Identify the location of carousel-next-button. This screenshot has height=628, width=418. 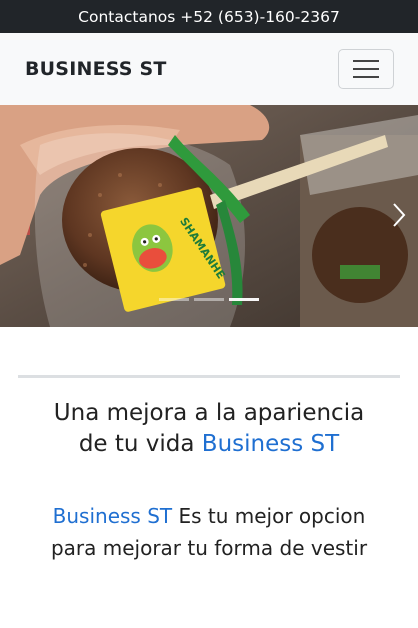
(399, 215).